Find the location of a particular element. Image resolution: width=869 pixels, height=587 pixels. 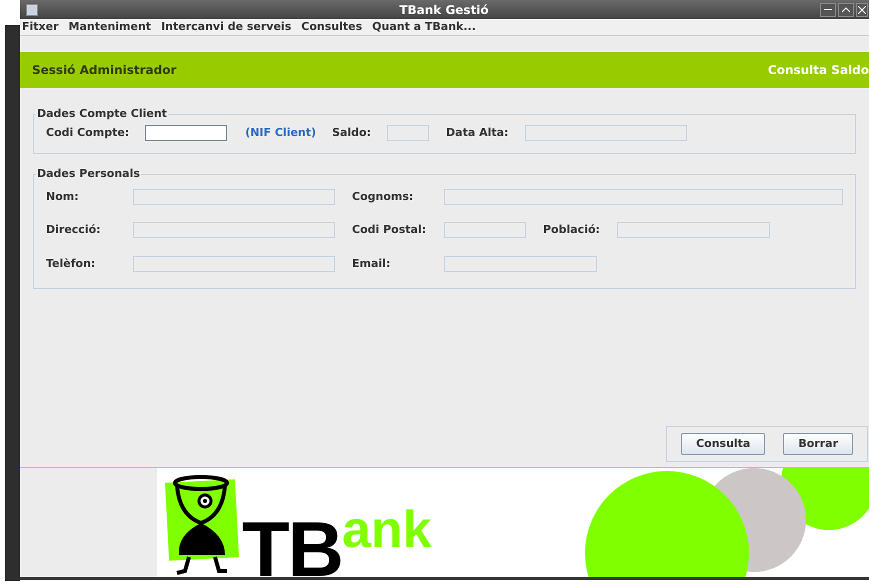

section-title: Dades Compte Client is located at coordinates (102, 114).